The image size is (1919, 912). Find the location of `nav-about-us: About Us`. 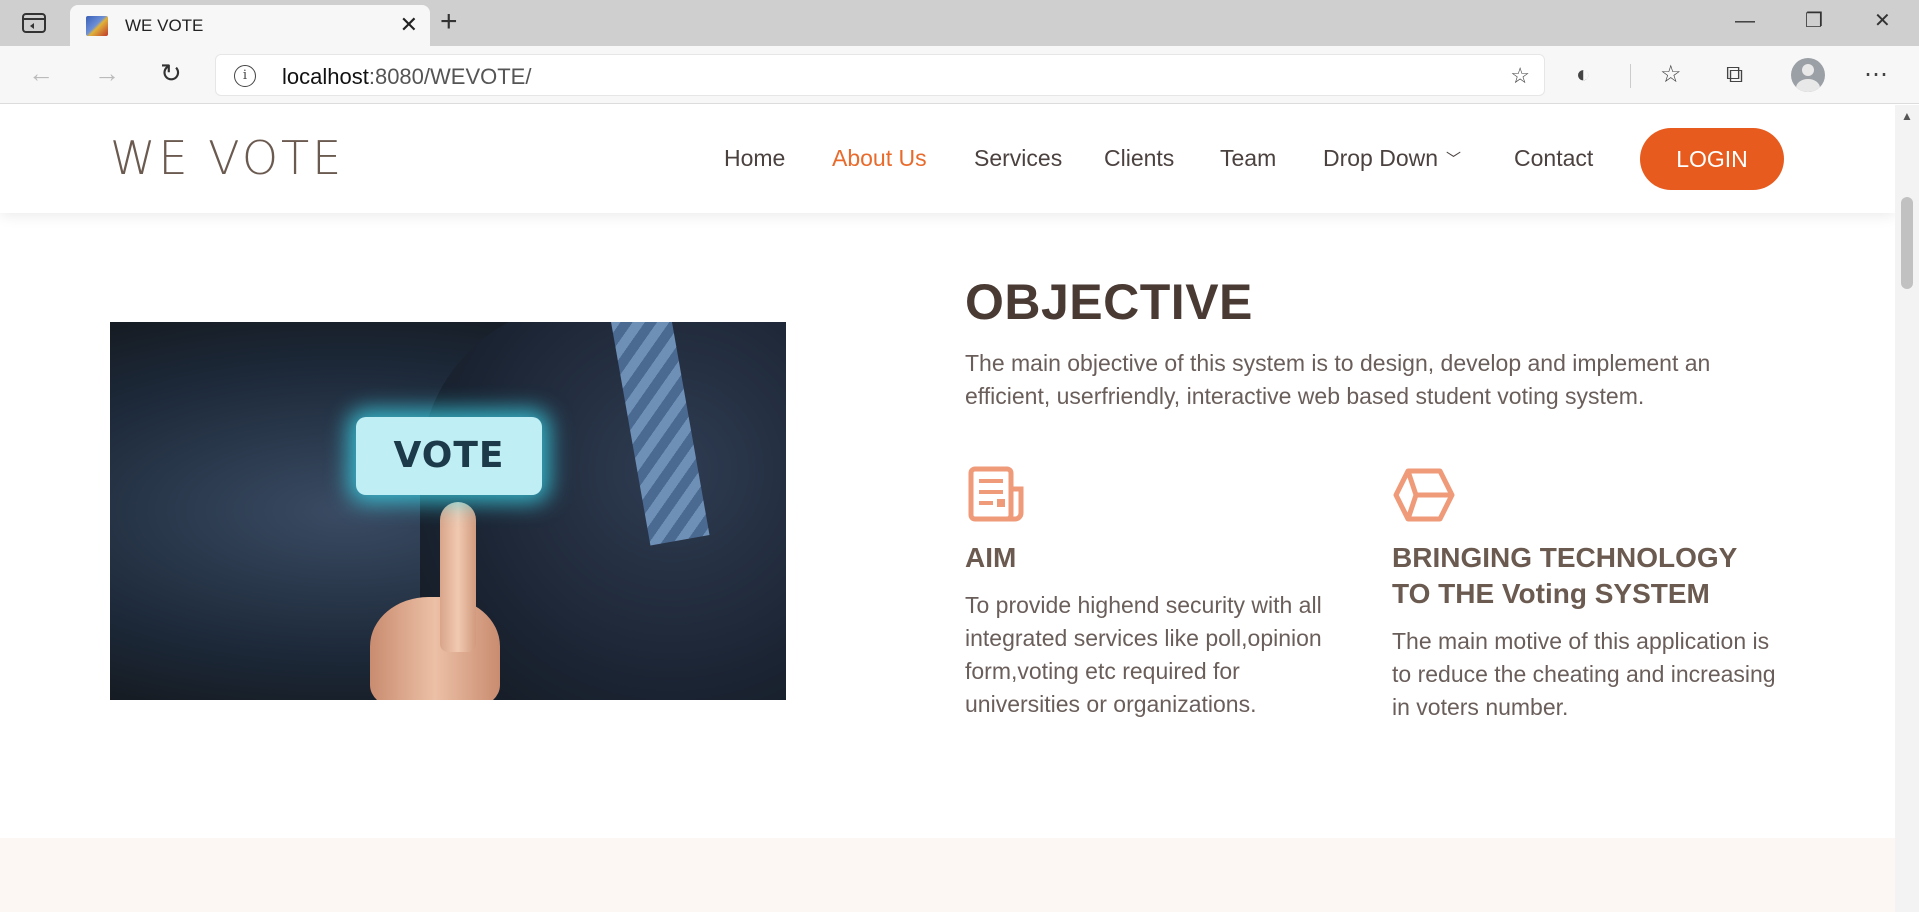

nav-about-us: About Us is located at coordinates (879, 158).